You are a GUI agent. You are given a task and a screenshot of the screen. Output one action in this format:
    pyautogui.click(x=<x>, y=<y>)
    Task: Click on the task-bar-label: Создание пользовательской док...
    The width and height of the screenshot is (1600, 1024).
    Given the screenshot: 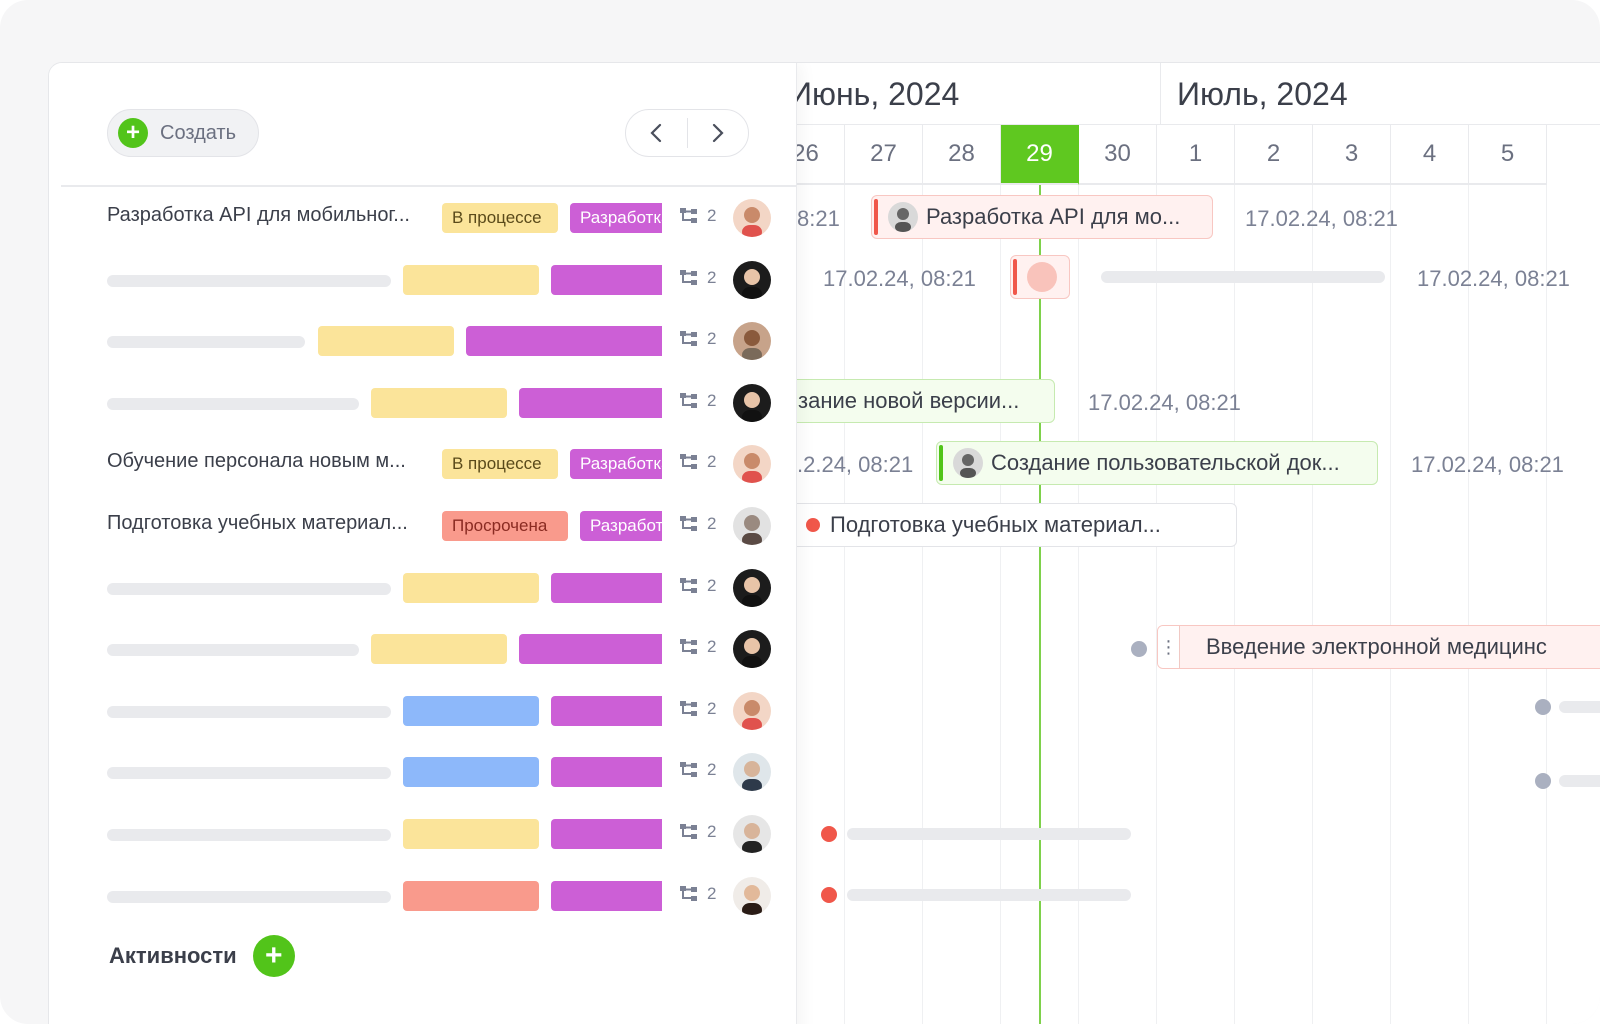 What is the action you would take?
    pyautogui.click(x=1165, y=462)
    